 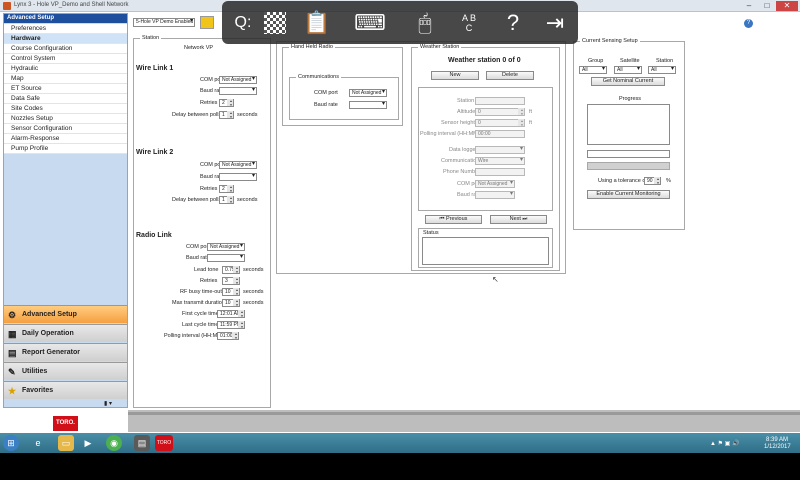 I want to click on sidebar-item-pump-profile: Pump Profile, so click(x=65, y=149).